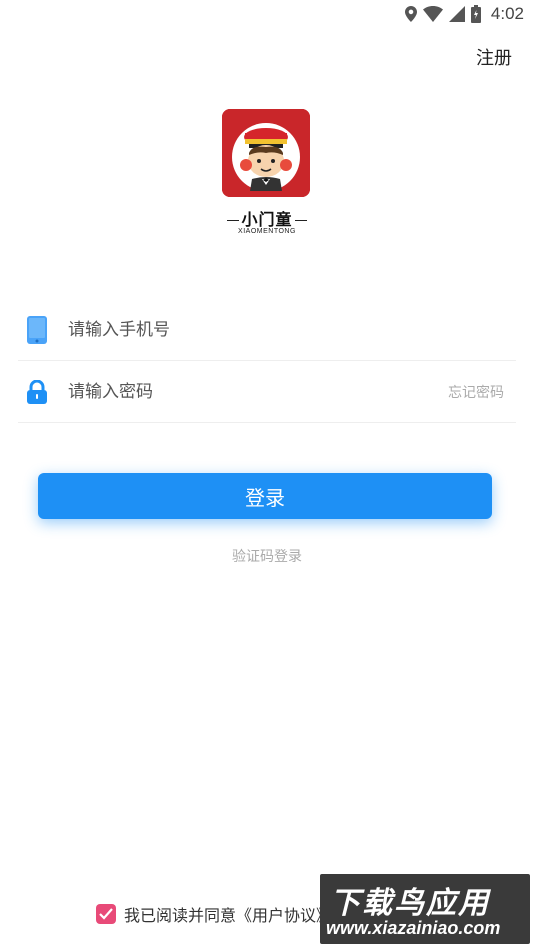 The width and height of the screenshot is (534, 948). Describe the element at coordinates (476, 392) in the screenshot. I see `forgot-password-link: 忘记密码` at that location.